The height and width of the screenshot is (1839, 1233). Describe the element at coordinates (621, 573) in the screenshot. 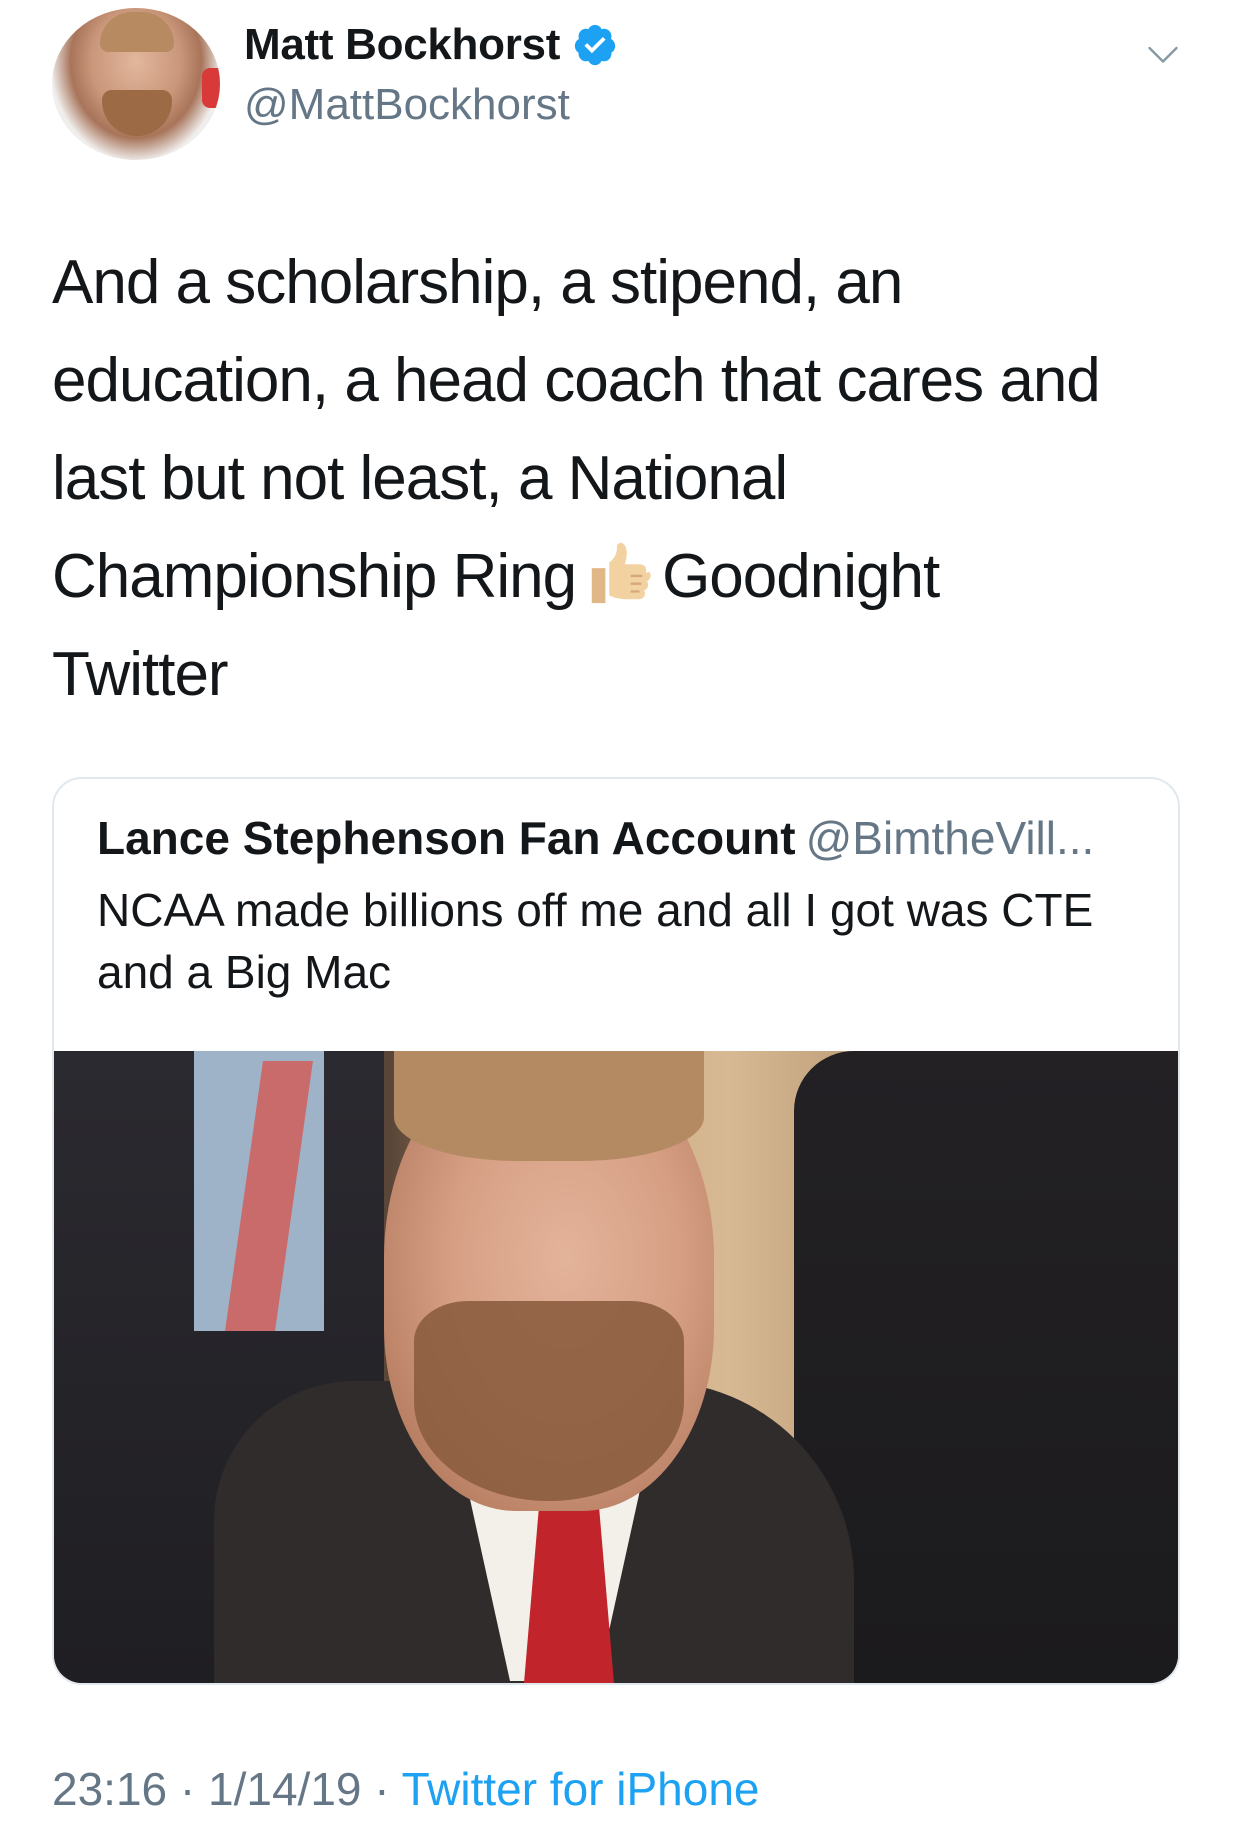

I see `thumbs-up-emoji` at that location.